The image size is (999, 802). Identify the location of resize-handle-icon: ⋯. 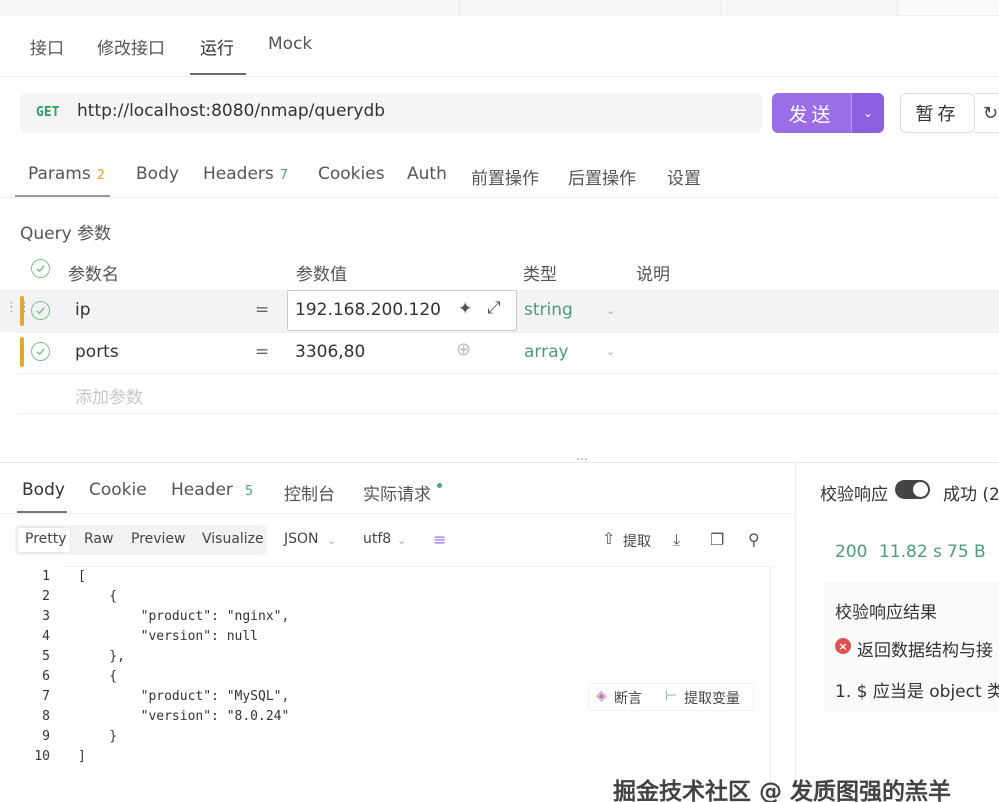
(582, 459).